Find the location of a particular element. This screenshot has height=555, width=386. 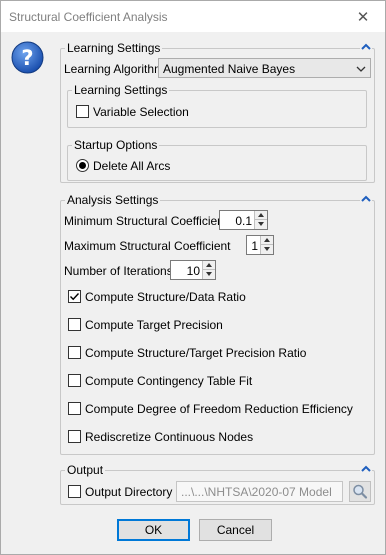

magnifier-icon is located at coordinates (360, 491).